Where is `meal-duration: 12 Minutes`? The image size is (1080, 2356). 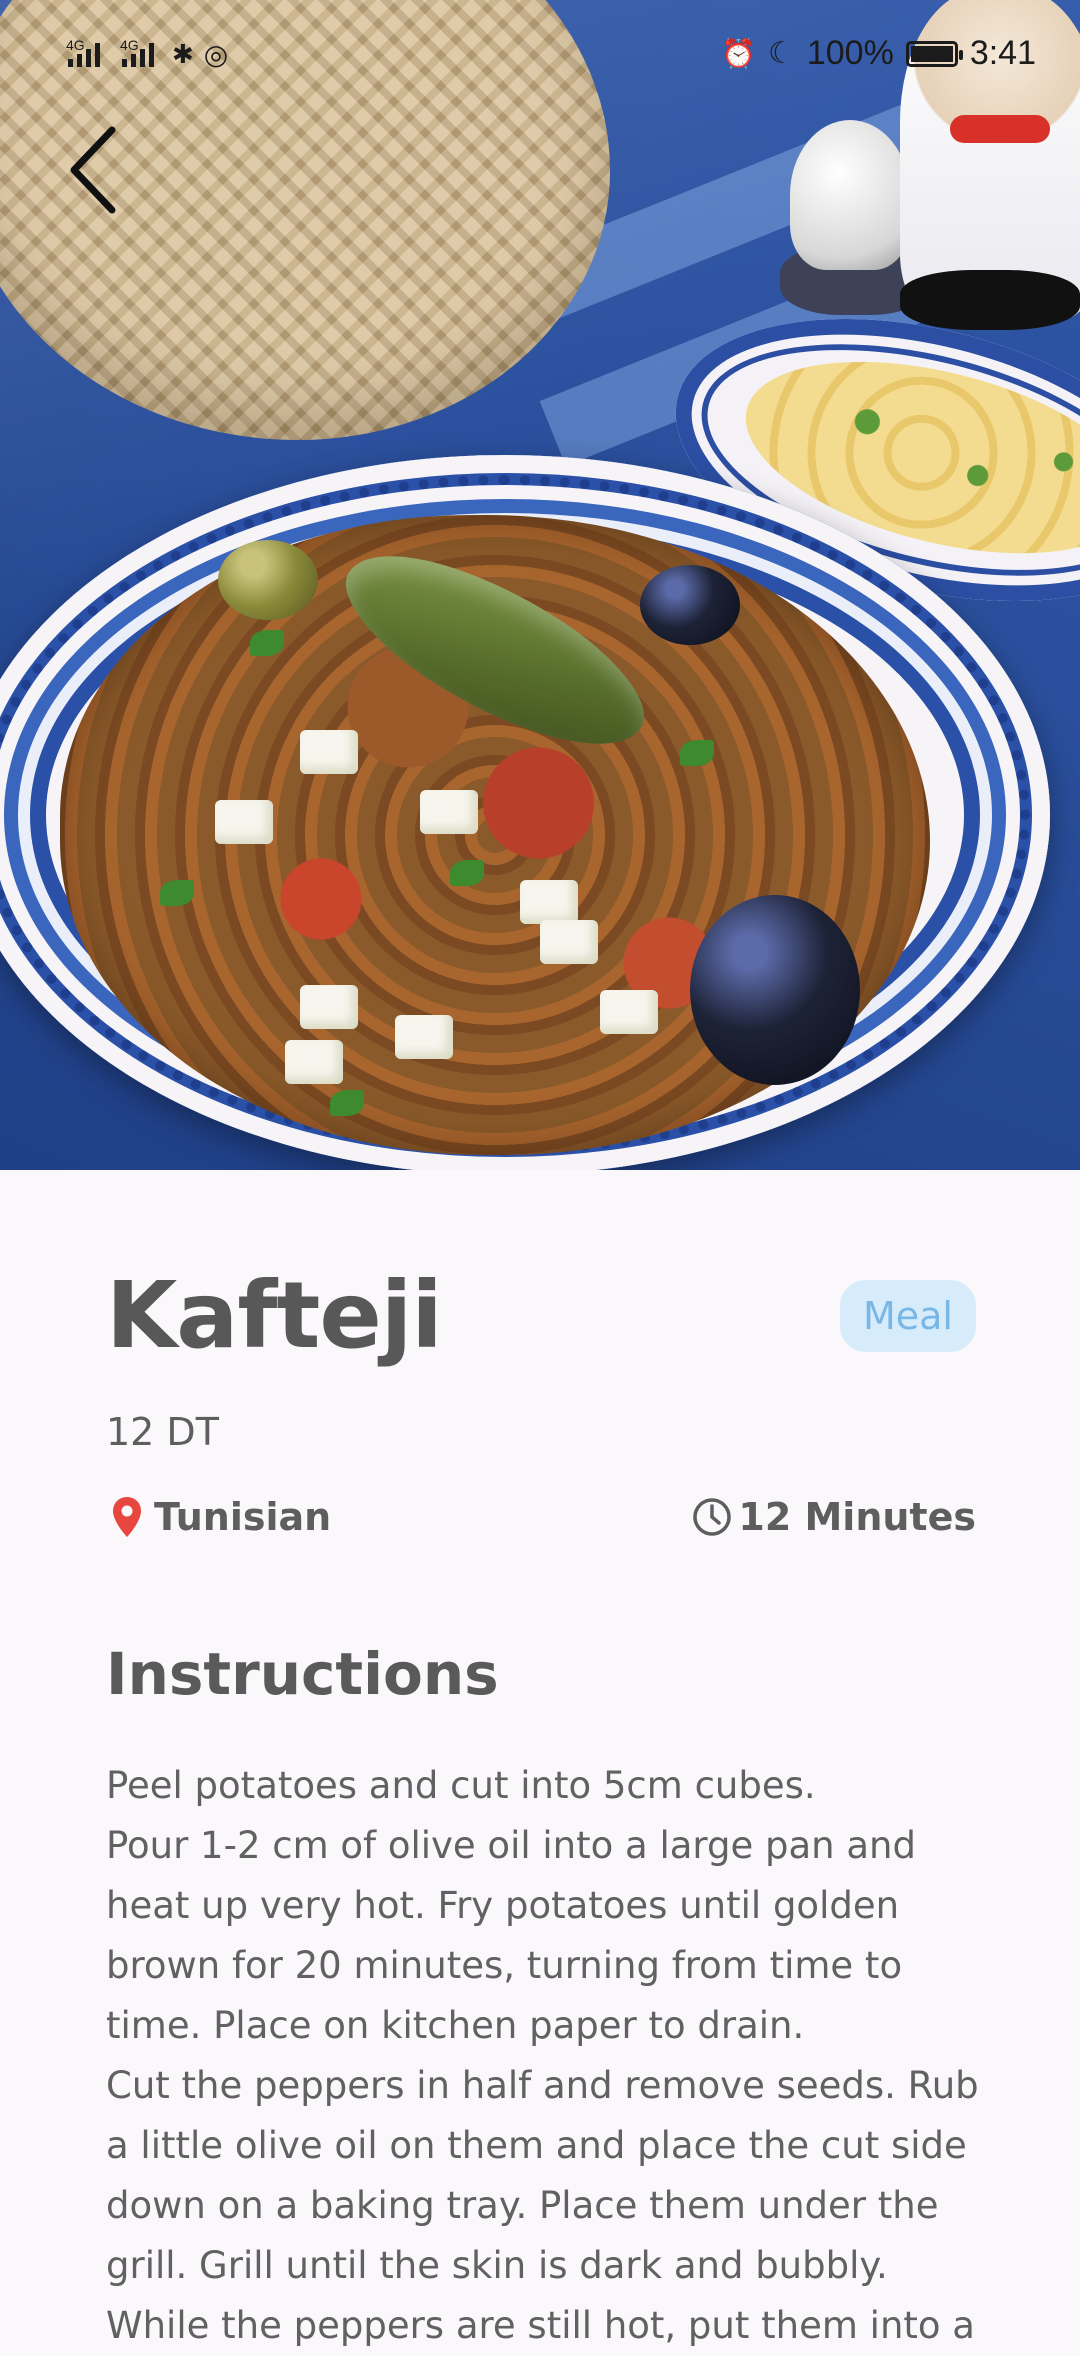
meal-duration: 12 Minutes is located at coordinates (834, 1517).